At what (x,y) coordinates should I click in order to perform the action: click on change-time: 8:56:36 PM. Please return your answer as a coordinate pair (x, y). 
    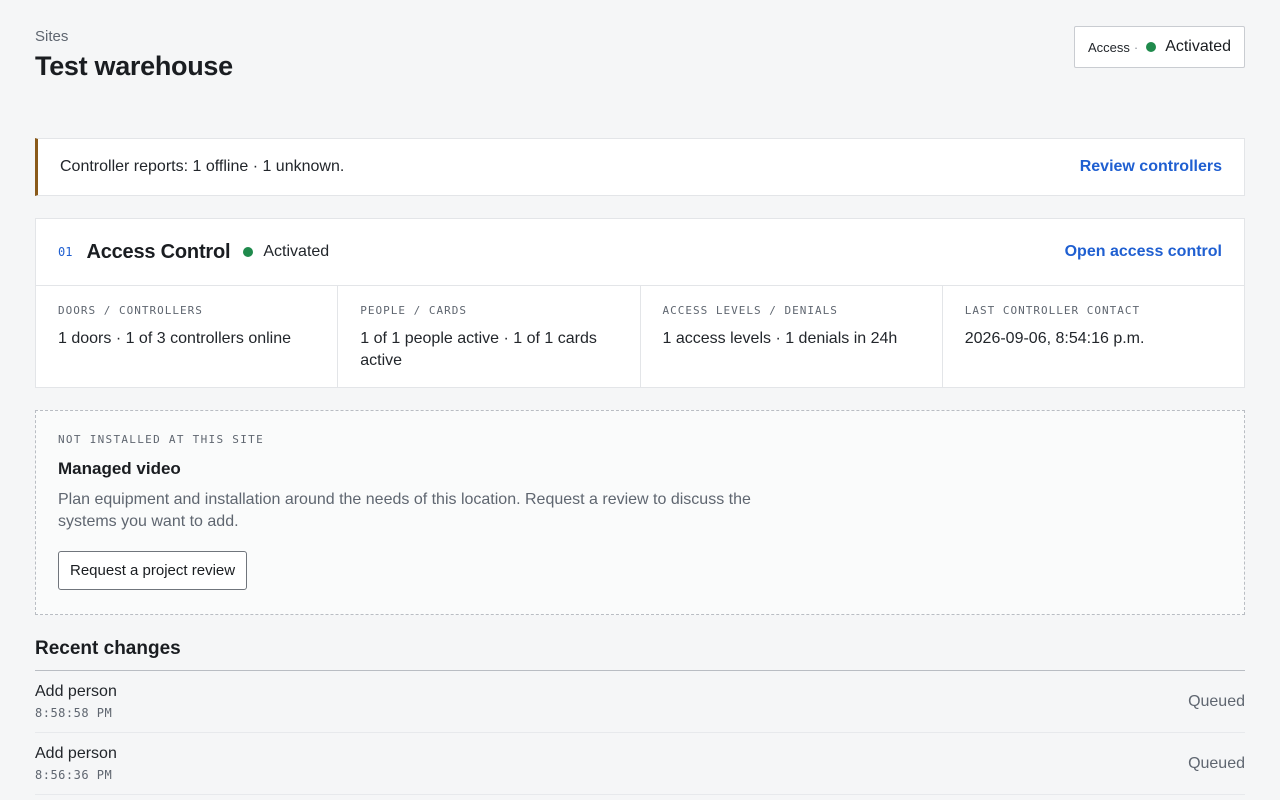
    Looking at the image, I should click on (74, 775).